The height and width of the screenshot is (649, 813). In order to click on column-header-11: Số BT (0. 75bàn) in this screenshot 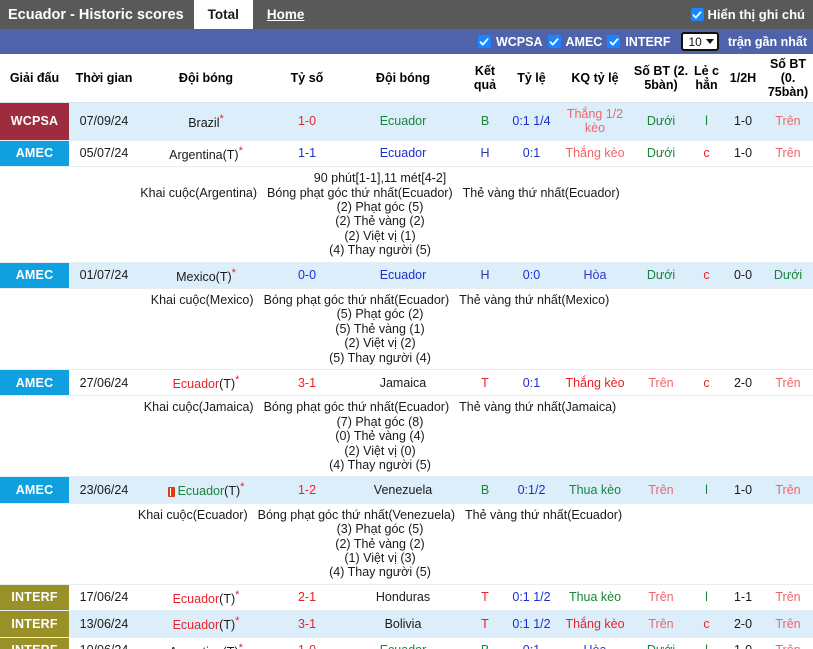, I will do `click(788, 78)`.